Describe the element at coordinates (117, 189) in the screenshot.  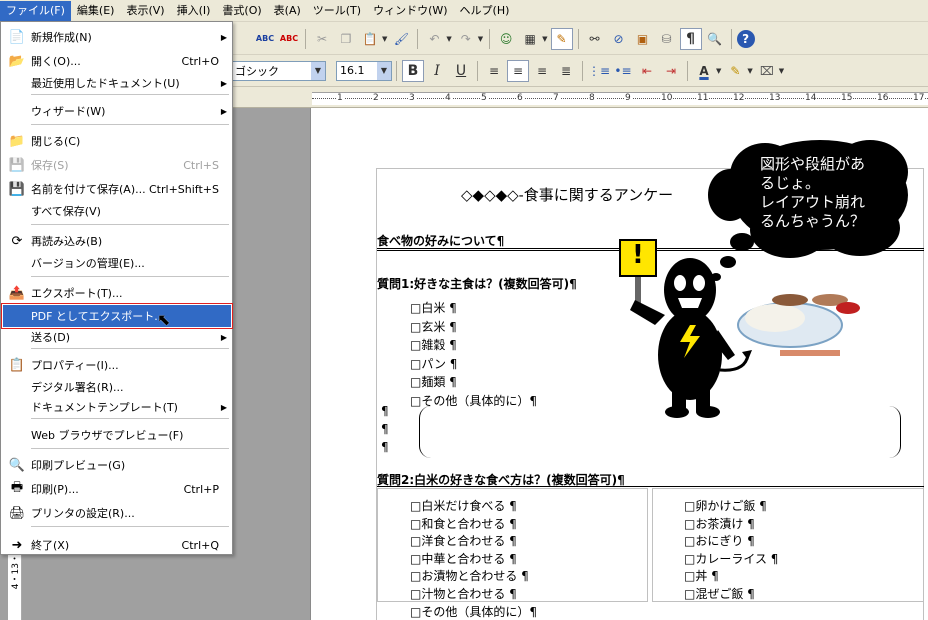
I see `file-menu-item: 💾 名前を付けて保存(A)... Ctrl+Shift+S` at that location.